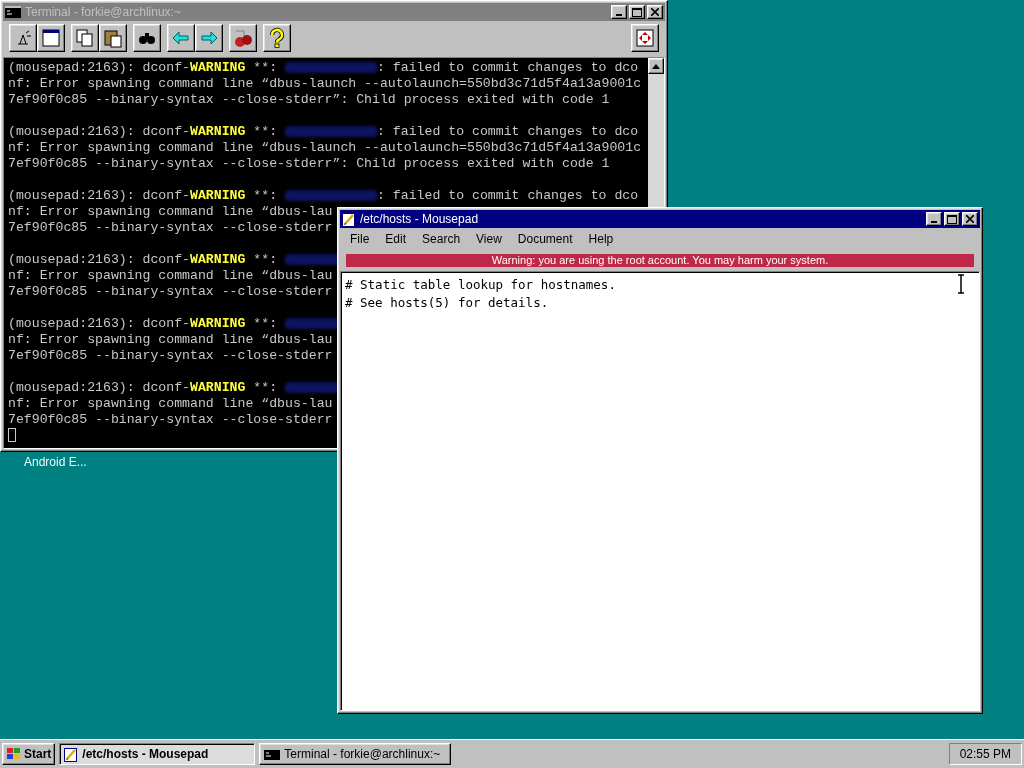 Image resolution: width=1024 pixels, height=768 pixels. What do you see at coordinates (147, 38) in the screenshot?
I see `find-button` at bounding box center [147, 38].